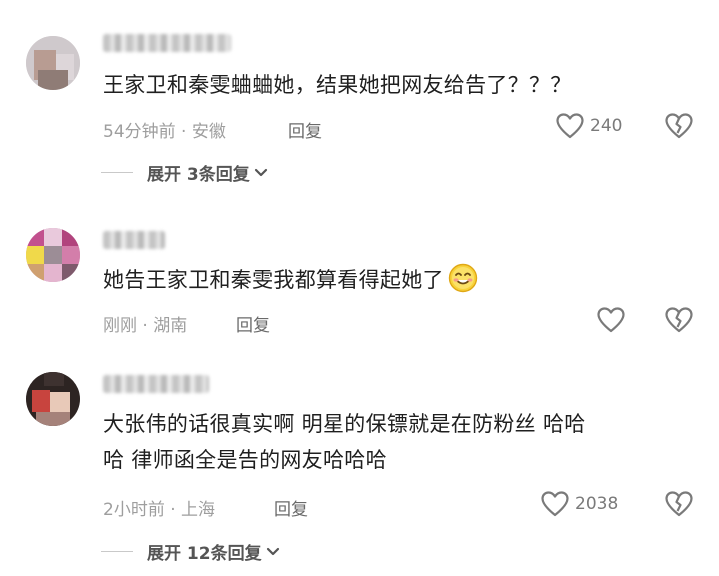  I want to click on comment-meta: 54分钟前 · 安徽, so click(164, 129).